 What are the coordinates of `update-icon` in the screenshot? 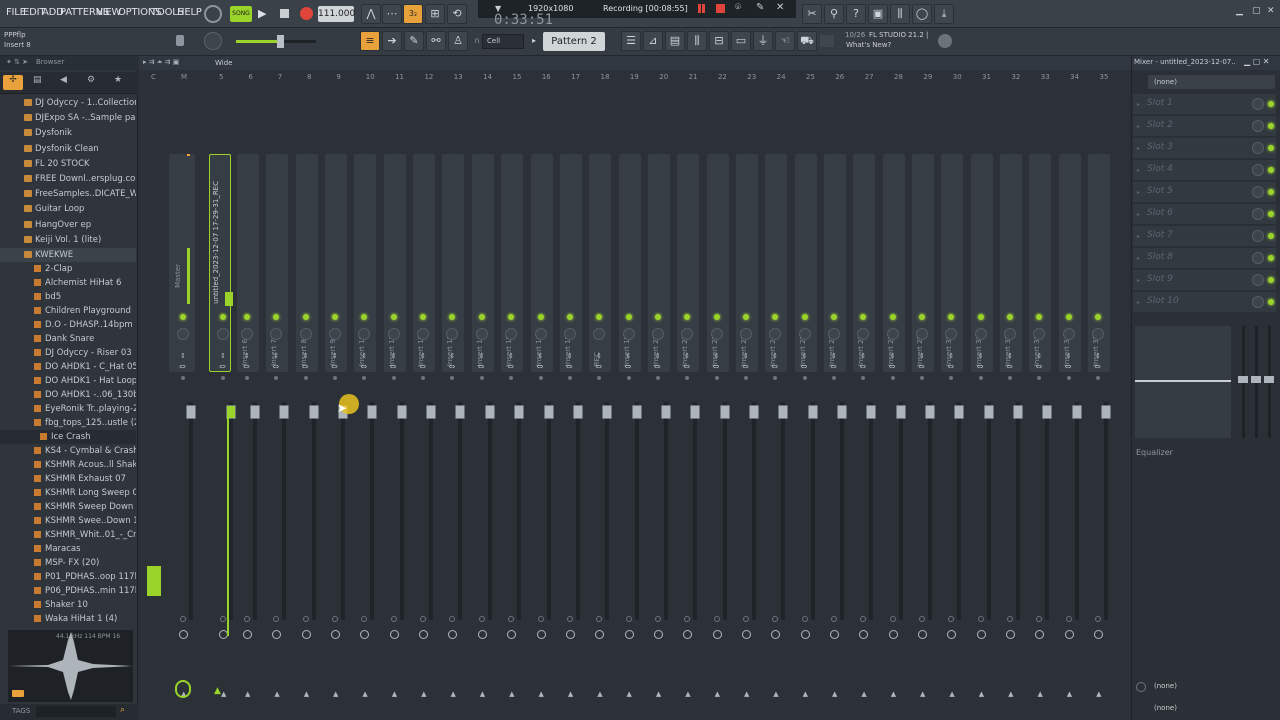 It's located at (945, 41).